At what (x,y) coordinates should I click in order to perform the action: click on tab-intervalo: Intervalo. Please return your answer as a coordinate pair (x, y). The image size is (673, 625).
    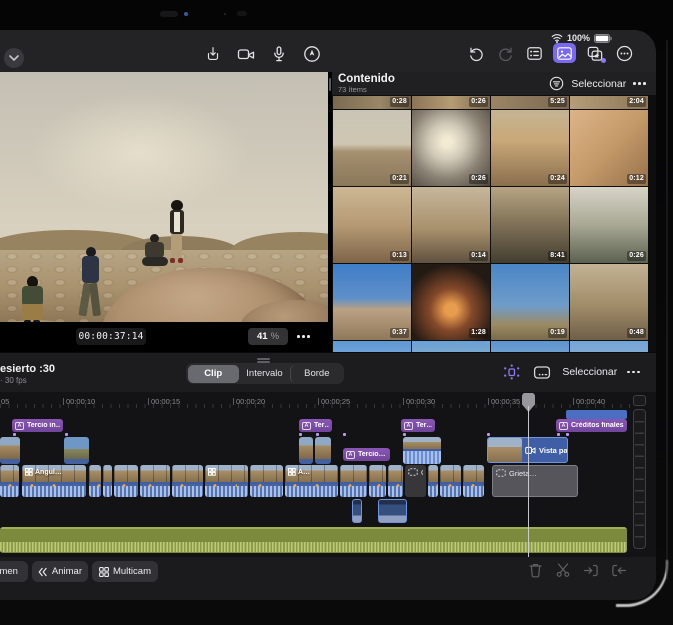
    Looking at the image, I should click on (264, 374).